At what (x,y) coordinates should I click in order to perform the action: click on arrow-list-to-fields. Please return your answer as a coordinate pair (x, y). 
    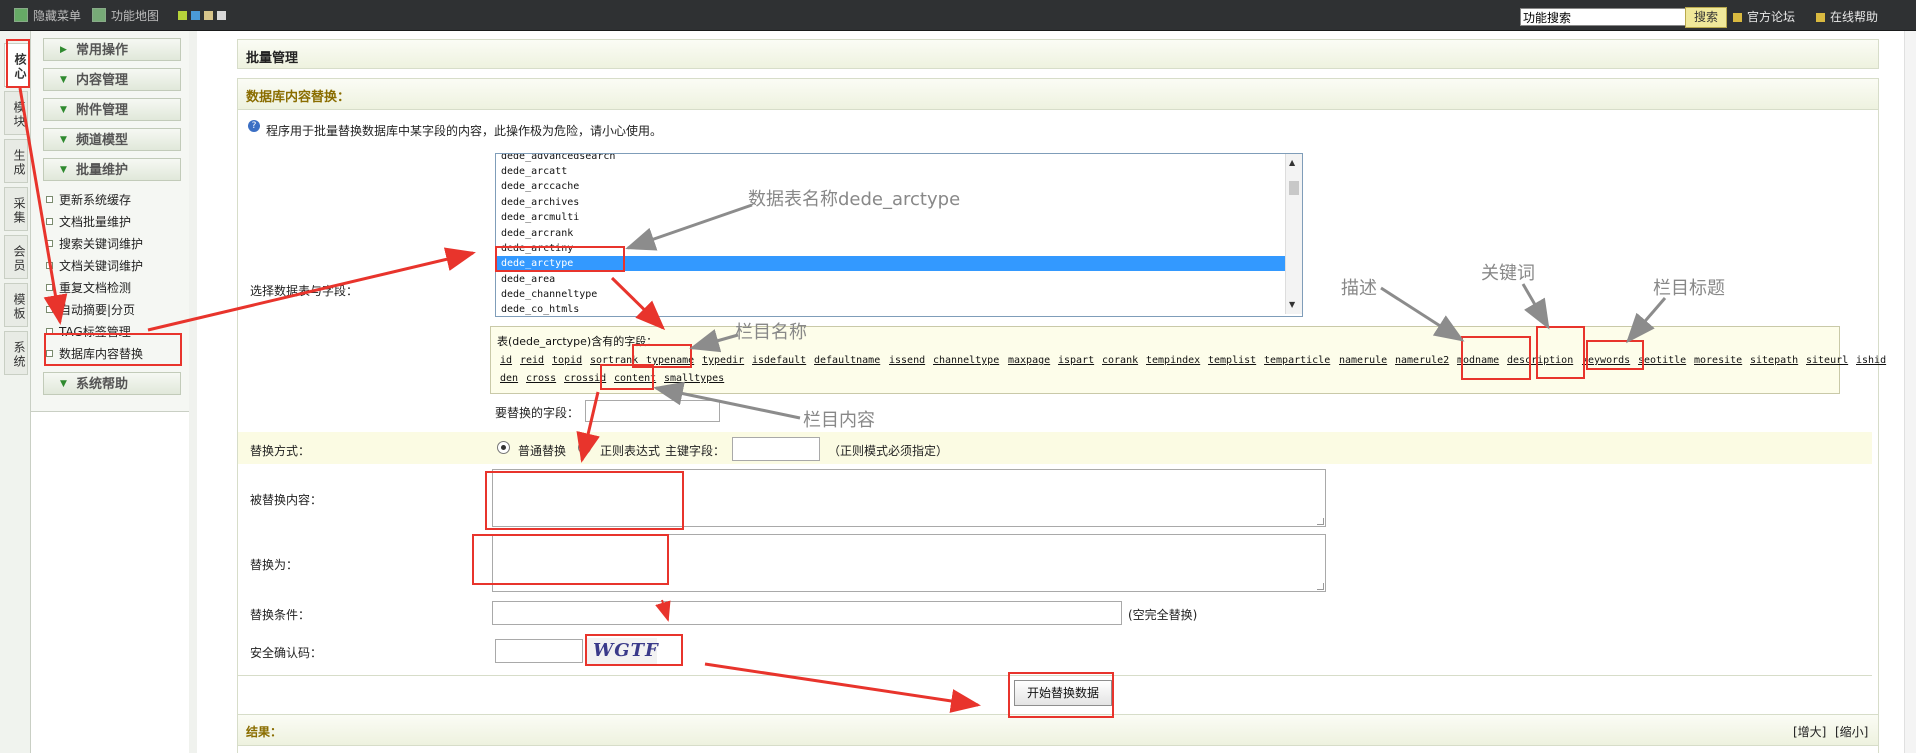
    Looking at the image, I should click on (638, 303).